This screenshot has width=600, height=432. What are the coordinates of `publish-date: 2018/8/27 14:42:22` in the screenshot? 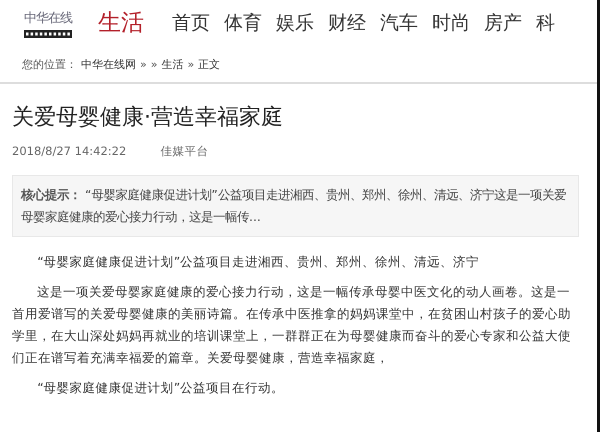 It's located at (69, 151).